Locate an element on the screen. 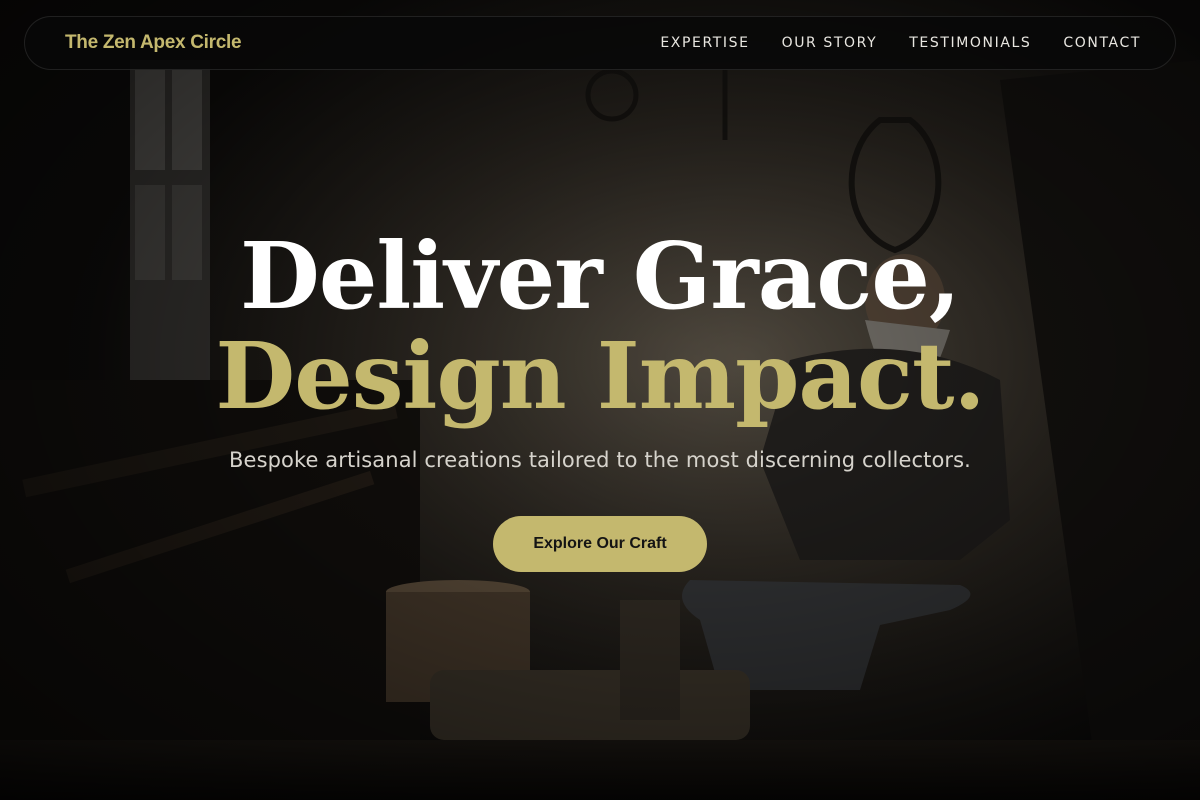  headline-line-2: Design Impact. is located at coordinates (600, 376).